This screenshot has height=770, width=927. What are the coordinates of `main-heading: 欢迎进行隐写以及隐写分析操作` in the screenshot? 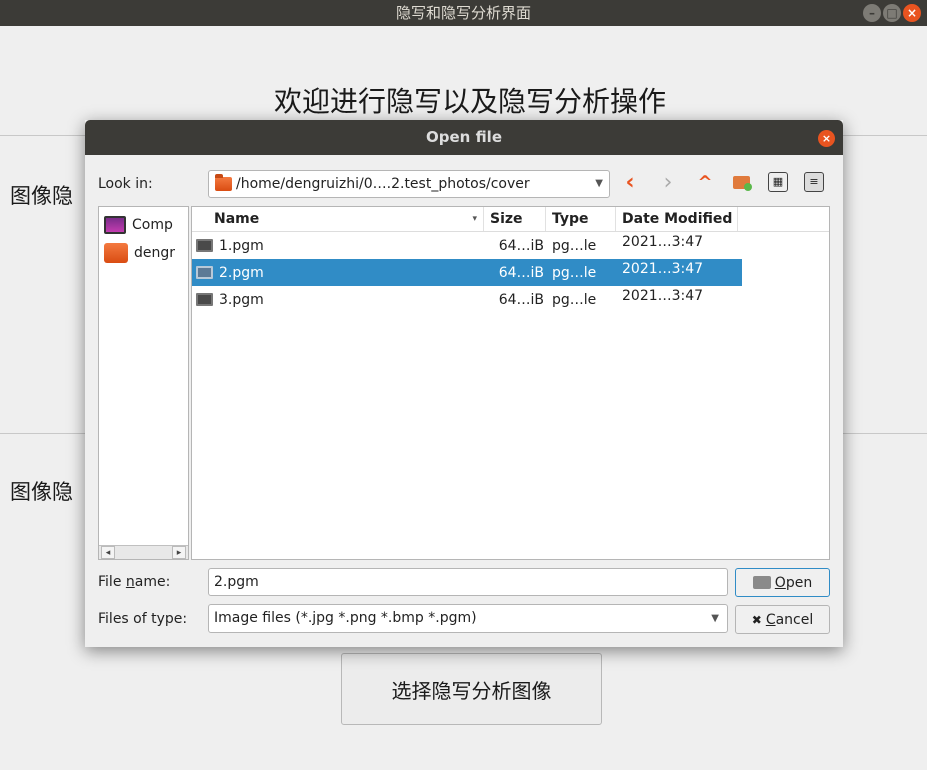 It's located at (469, 101).